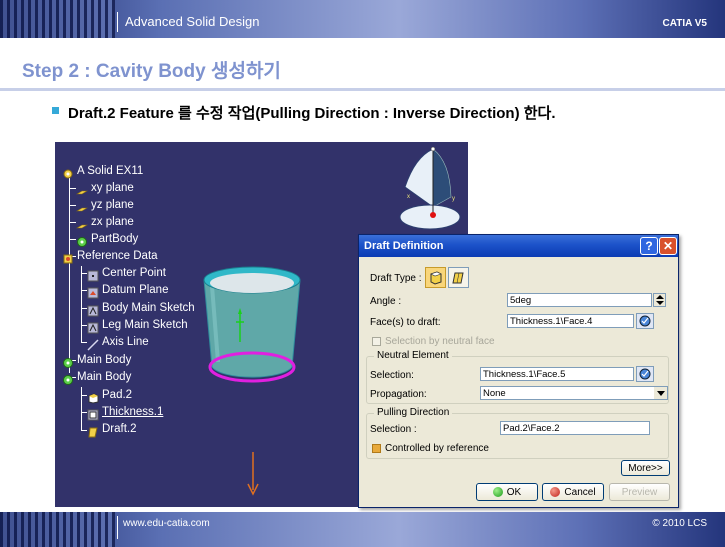 The width and height of the screenshot is (725, 547). Describe the element at coordinates (148, 308) in the screenshot. I see `tree-node-label: Body Main Sketch` at that location.